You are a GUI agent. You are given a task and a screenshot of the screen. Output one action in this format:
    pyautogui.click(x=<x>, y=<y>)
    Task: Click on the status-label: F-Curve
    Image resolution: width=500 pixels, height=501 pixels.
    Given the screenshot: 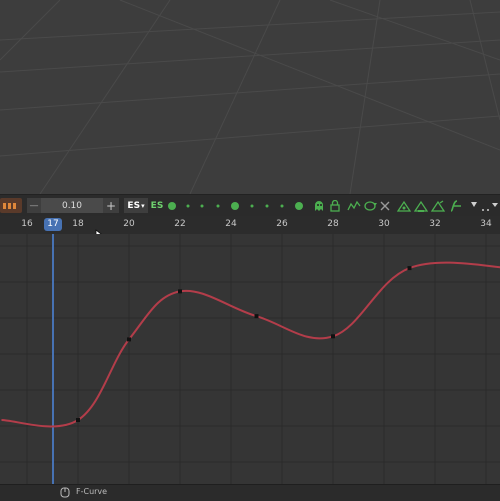 What is the action you would take?
    pyautogui.click(x=91, y=491)
    